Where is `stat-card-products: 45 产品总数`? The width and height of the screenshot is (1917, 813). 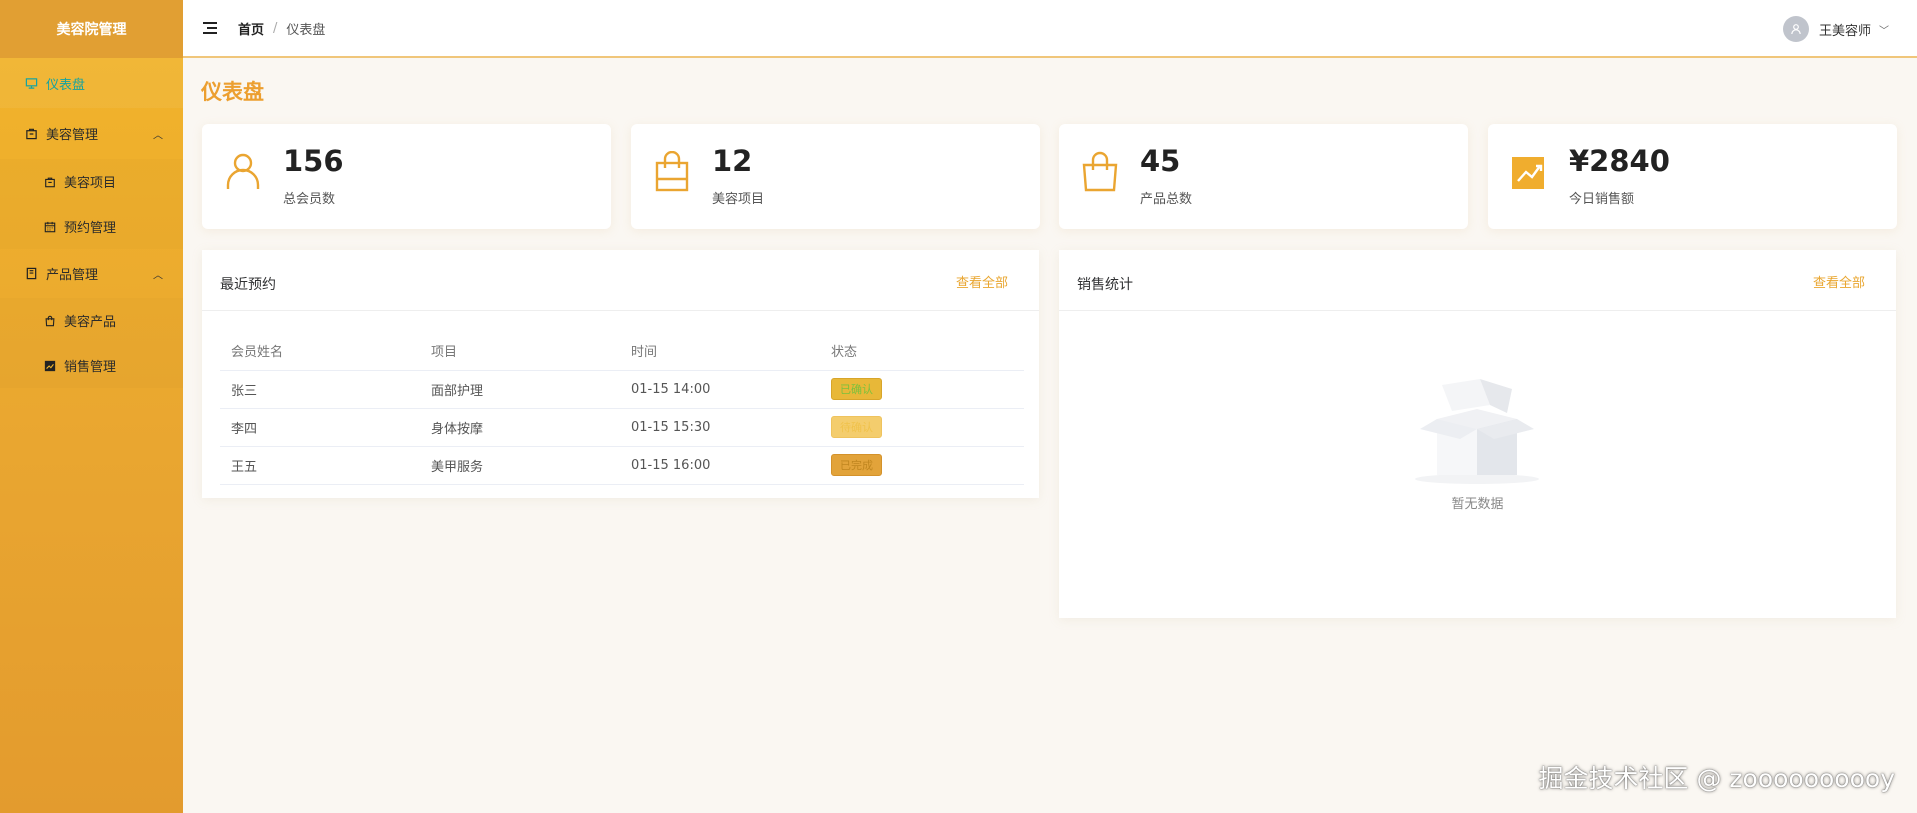
stat-card-products: 45 产品总数 is located at coordinates (1263, 176).